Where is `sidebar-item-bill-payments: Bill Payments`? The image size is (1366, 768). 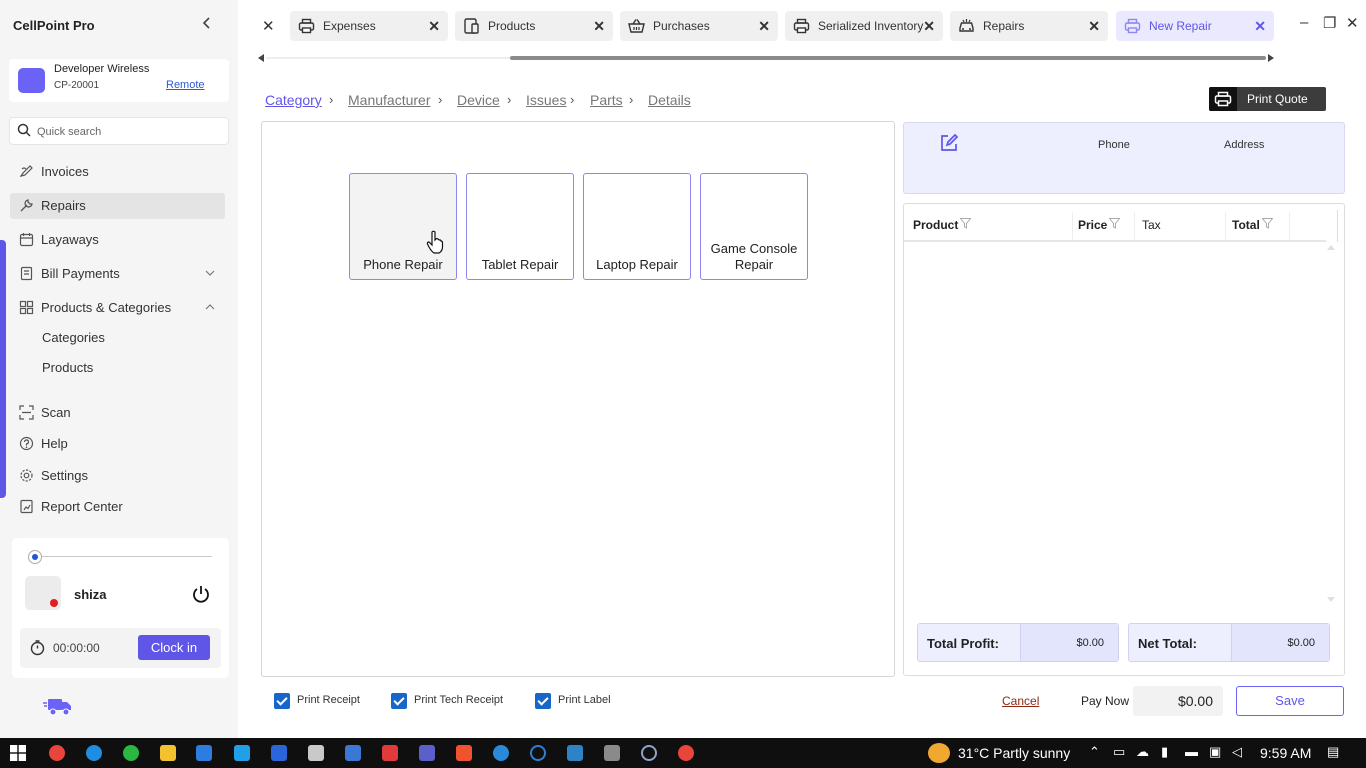 sidebar-item-bill-payments: Bill Payments is located at coordinates (117, 274).